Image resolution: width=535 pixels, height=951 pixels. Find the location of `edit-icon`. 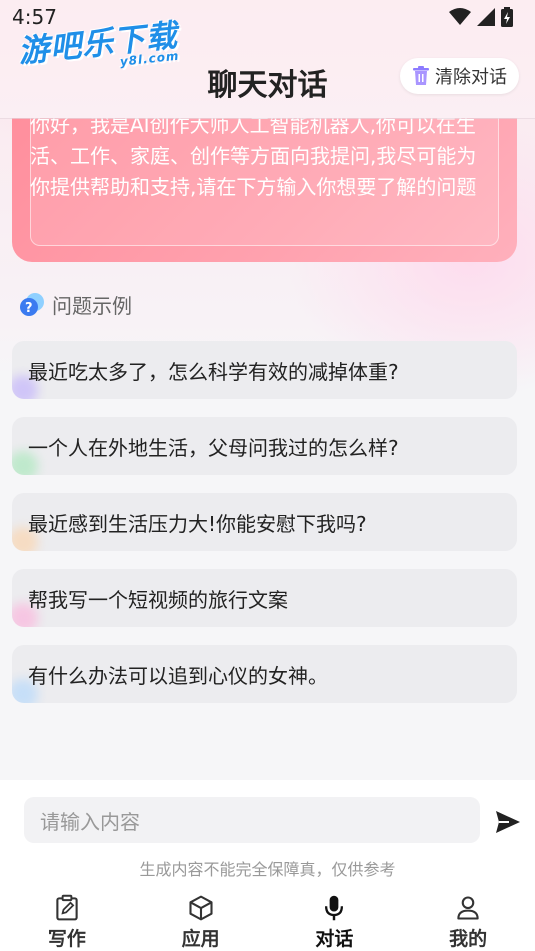

edit-icon is located at coordinates (67, 907).